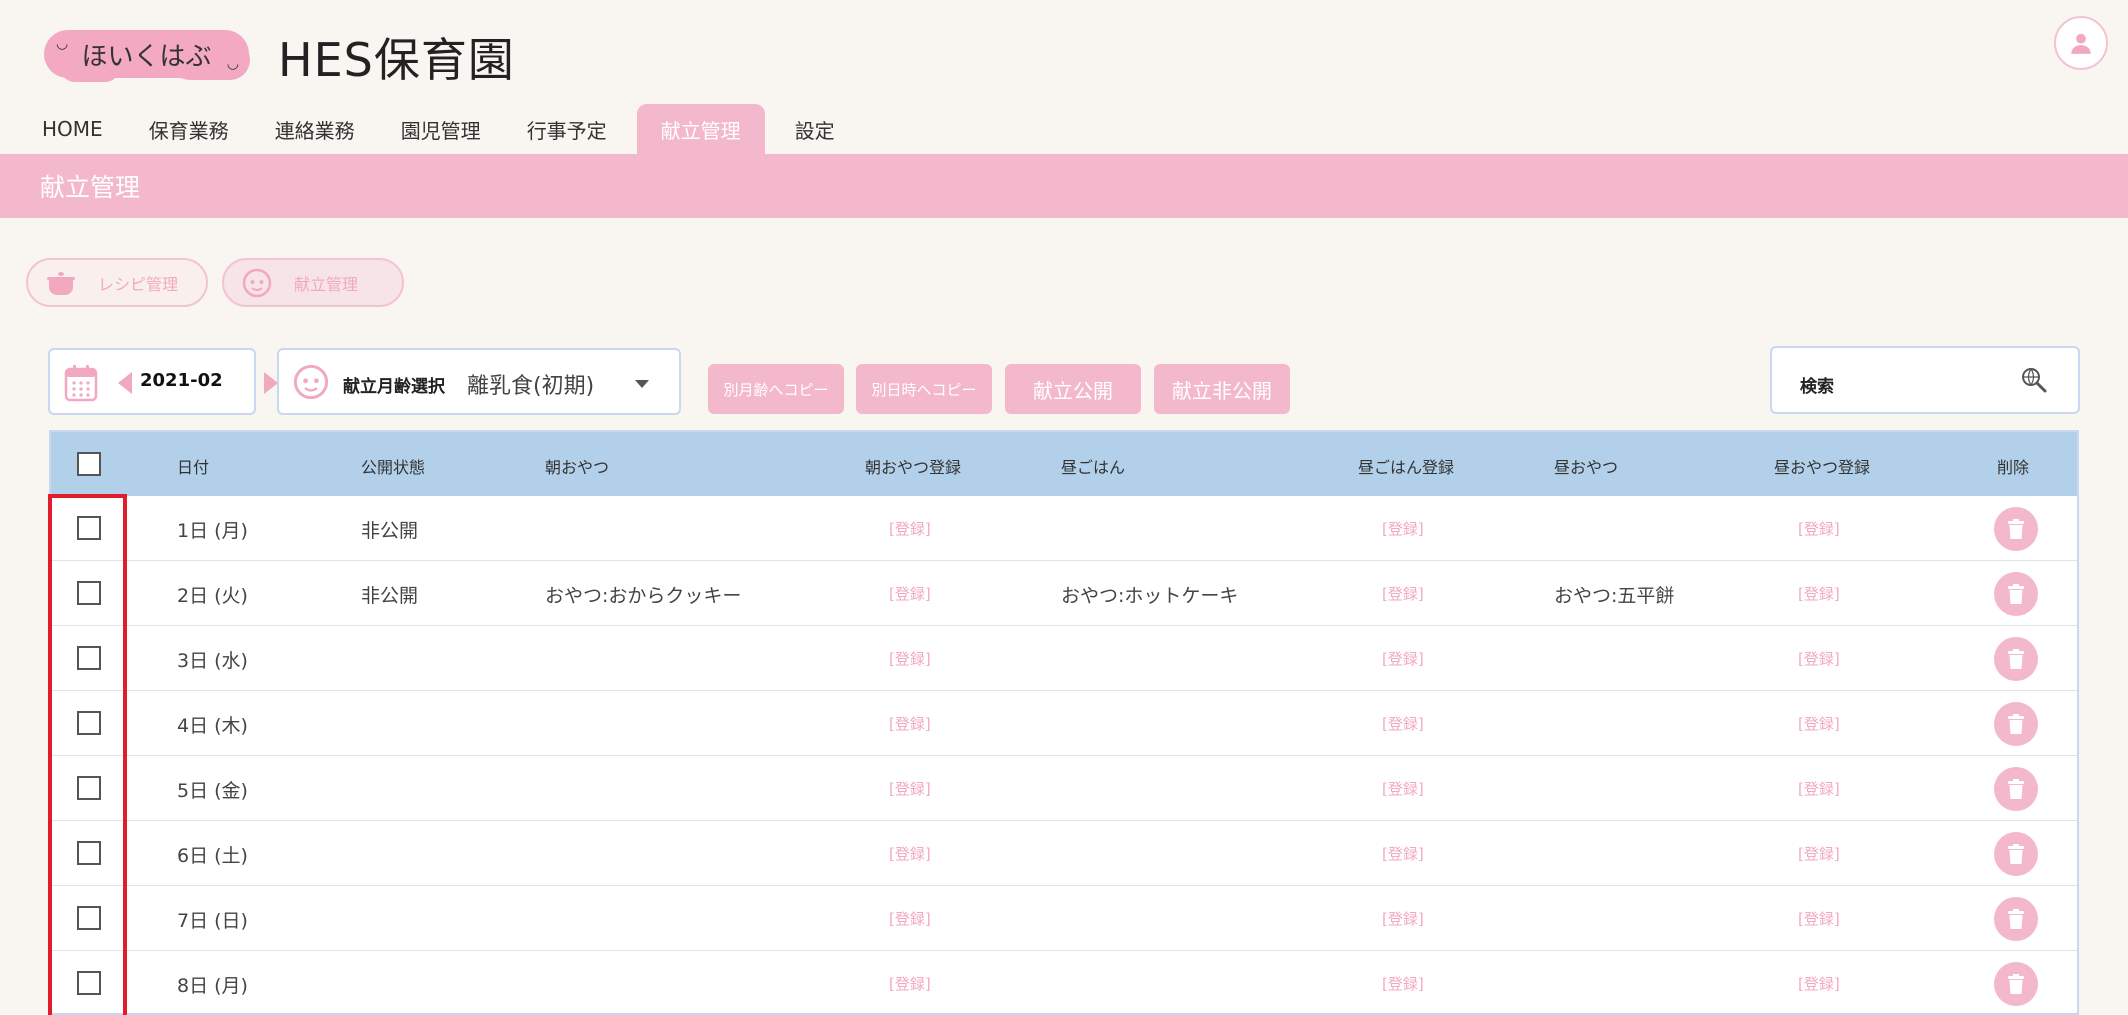  Describe the element at coordinates (1586, 467) in the screenshot. I see `col-afternoon-snack: 昼おやつ` at that location.